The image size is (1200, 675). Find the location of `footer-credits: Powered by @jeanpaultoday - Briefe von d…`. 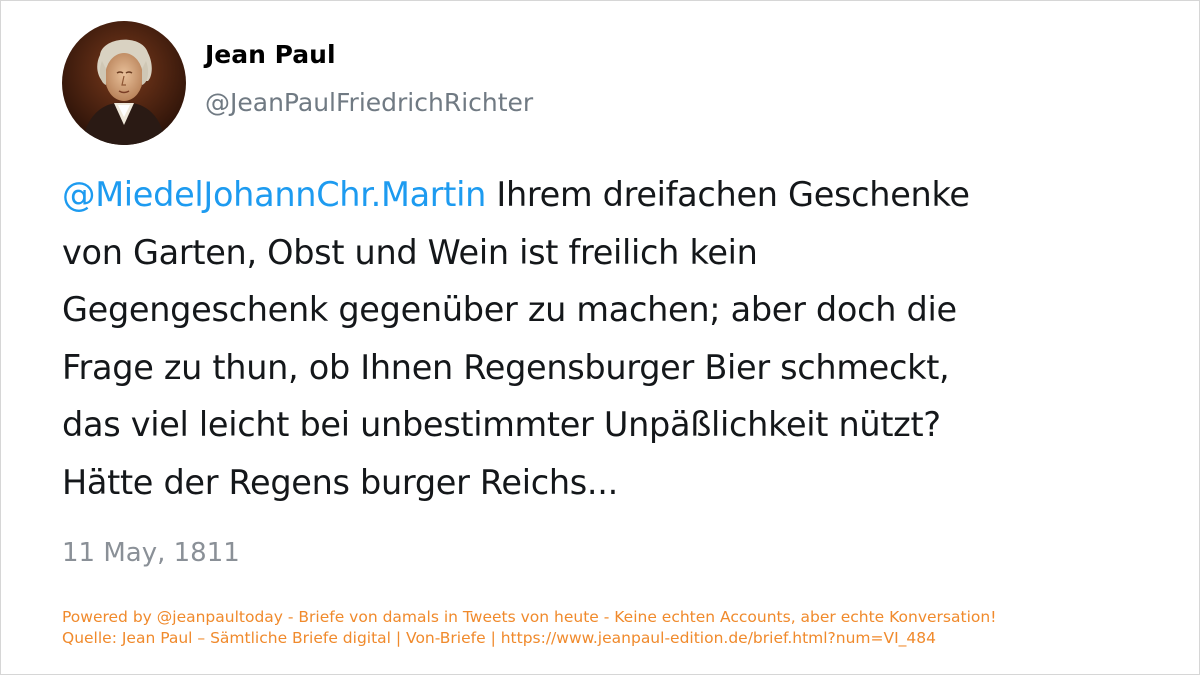

footer-credits: Powered by @jeanpaultoday - Briefe von d… is located at coordinates (529, 628).